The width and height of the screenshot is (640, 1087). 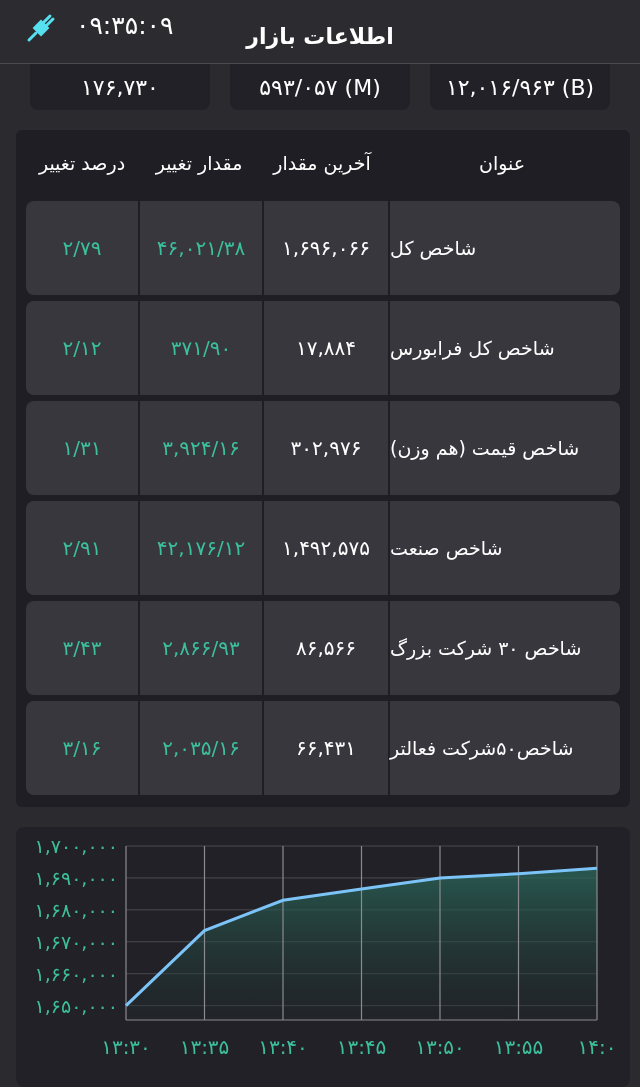 I want to click on y-axis-label: ۱,۶۵۰,۰۰۰, so click(x=76, y=1005).